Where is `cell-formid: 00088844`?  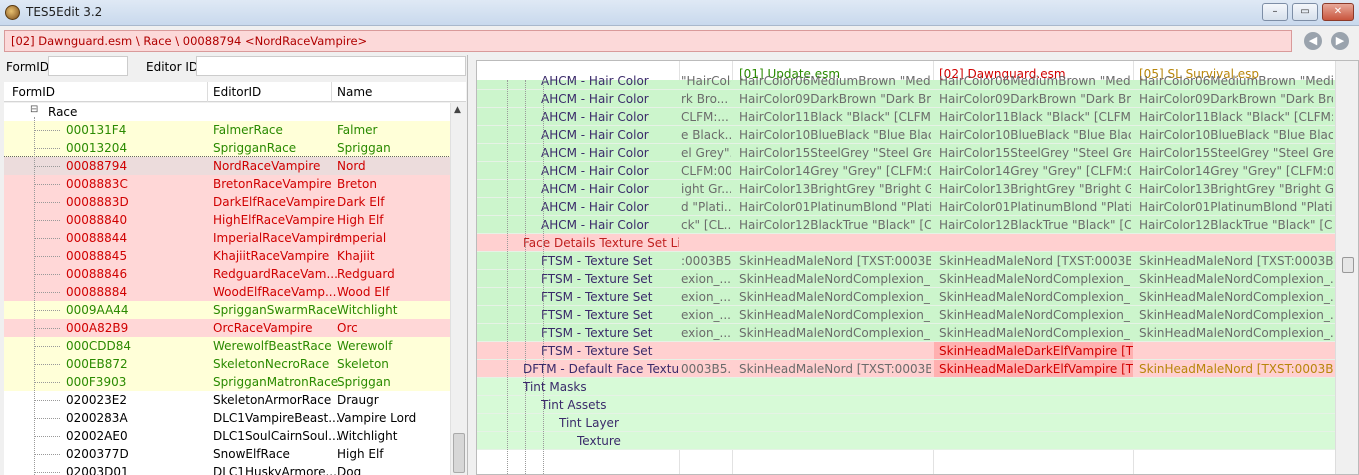 cell-formid: 00088844 is located at coordinates (97, 238).